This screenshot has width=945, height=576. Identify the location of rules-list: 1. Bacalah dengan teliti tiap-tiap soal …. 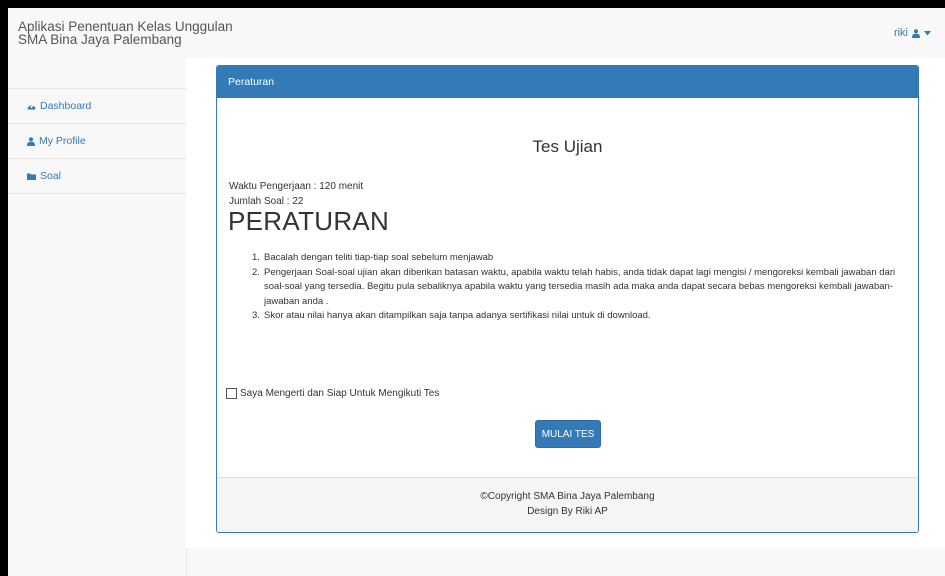
(579, 287).